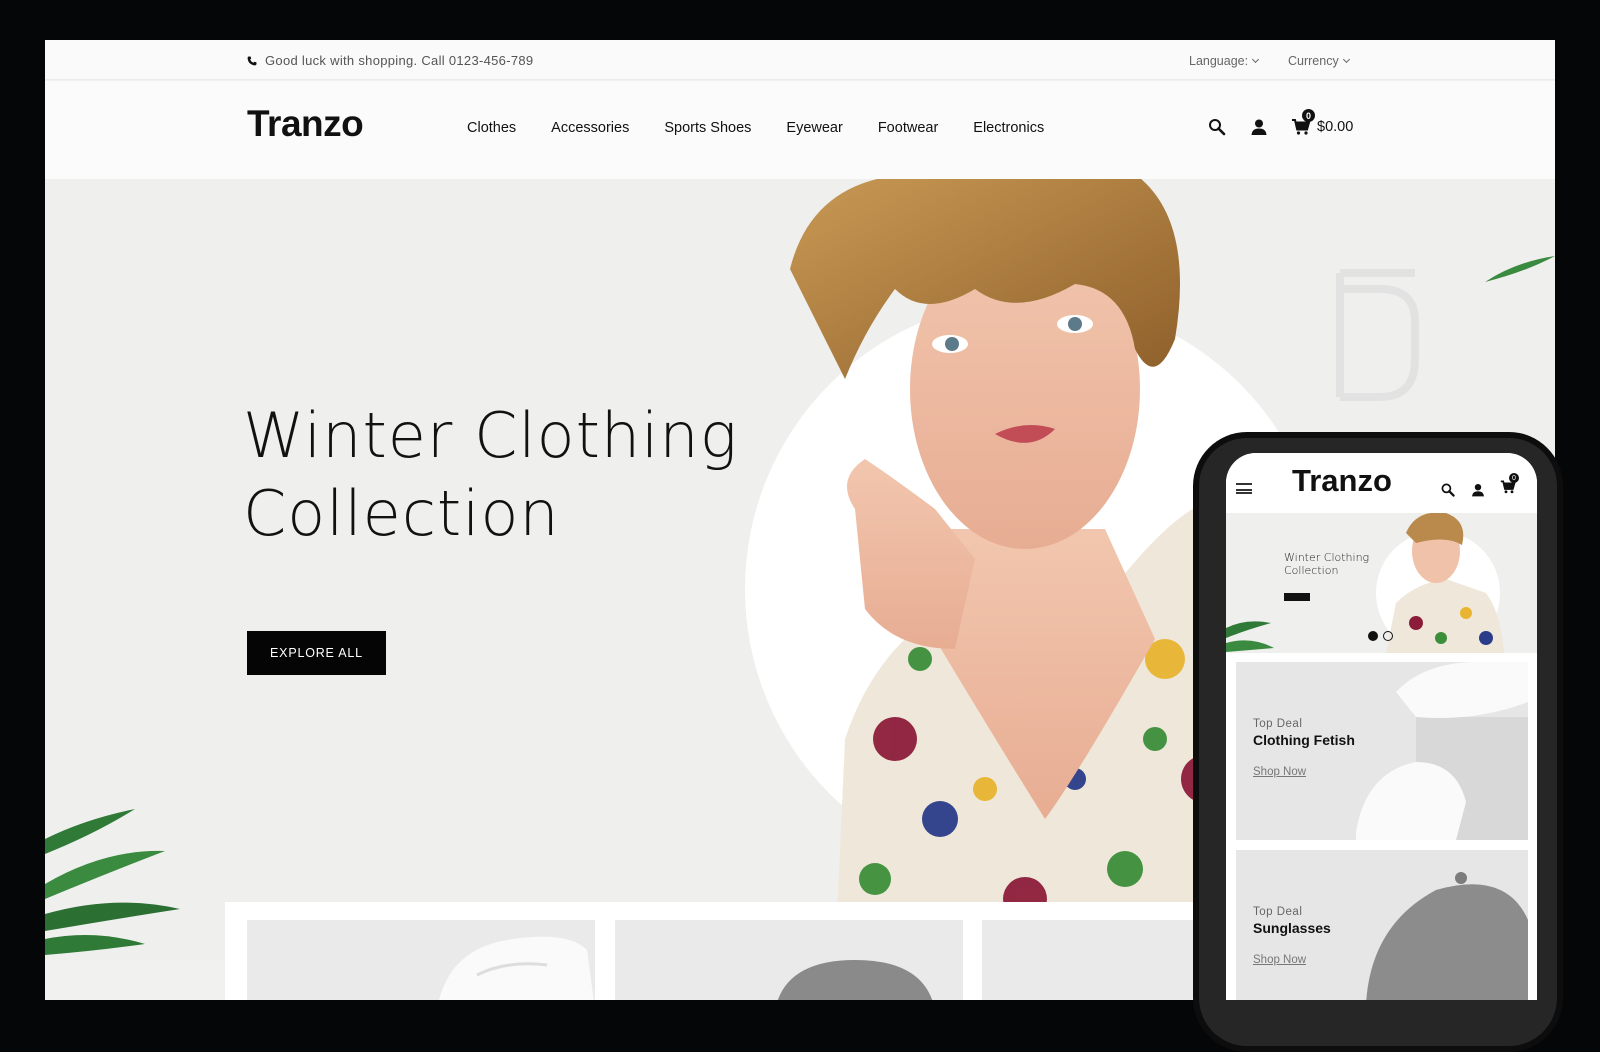 Image resolution: width=1600 pixels, height=1052 pixels. I want to click on deal-name: Clothing Fetish, so click(1304, 740).